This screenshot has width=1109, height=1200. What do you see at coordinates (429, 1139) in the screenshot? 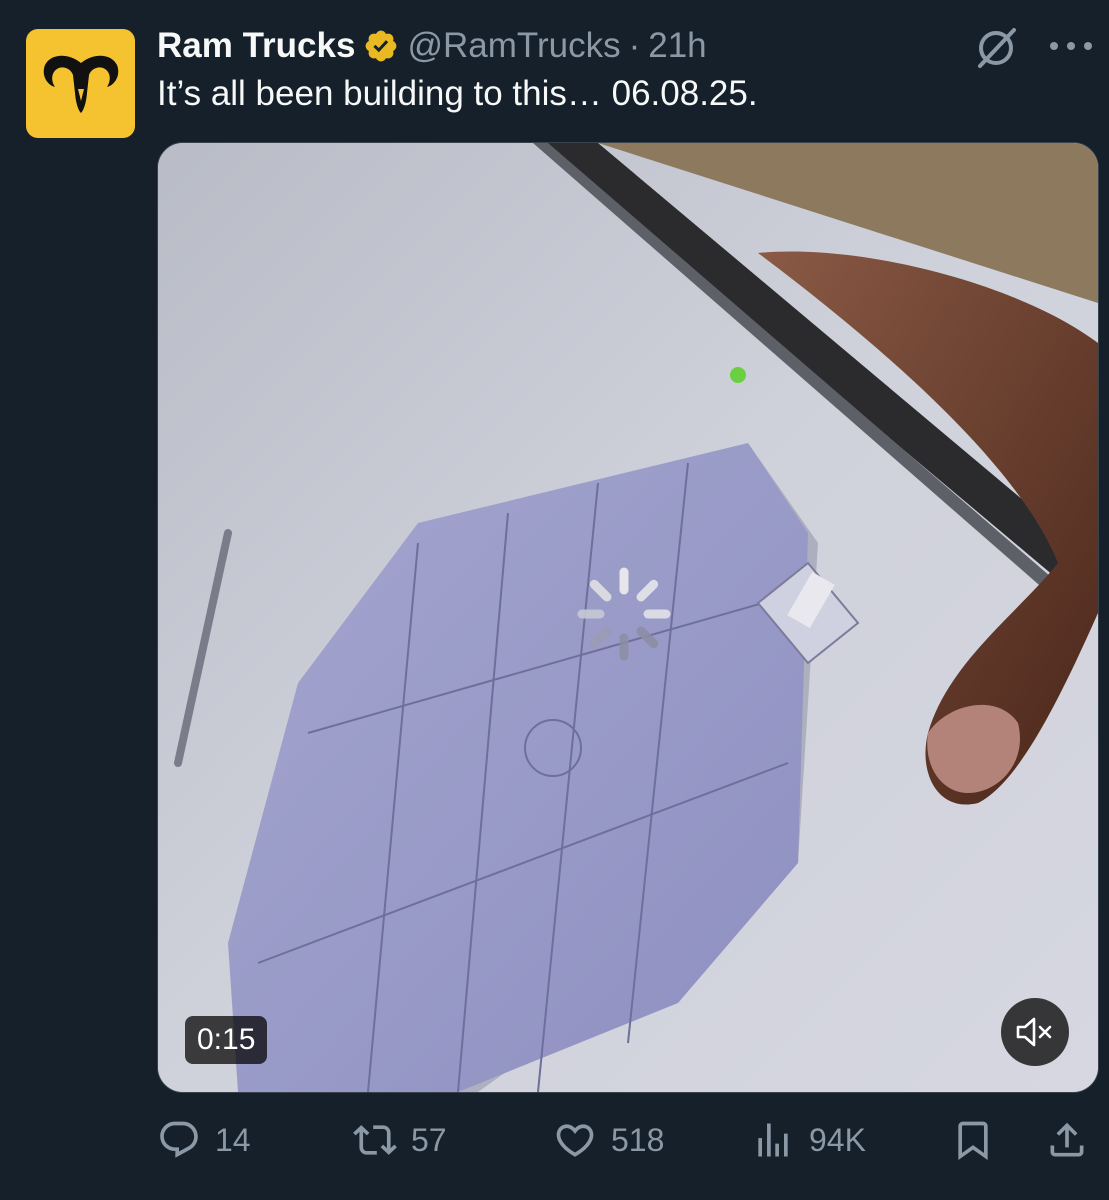
I see `repost-count: 57` at bounding box center [429, 1139].